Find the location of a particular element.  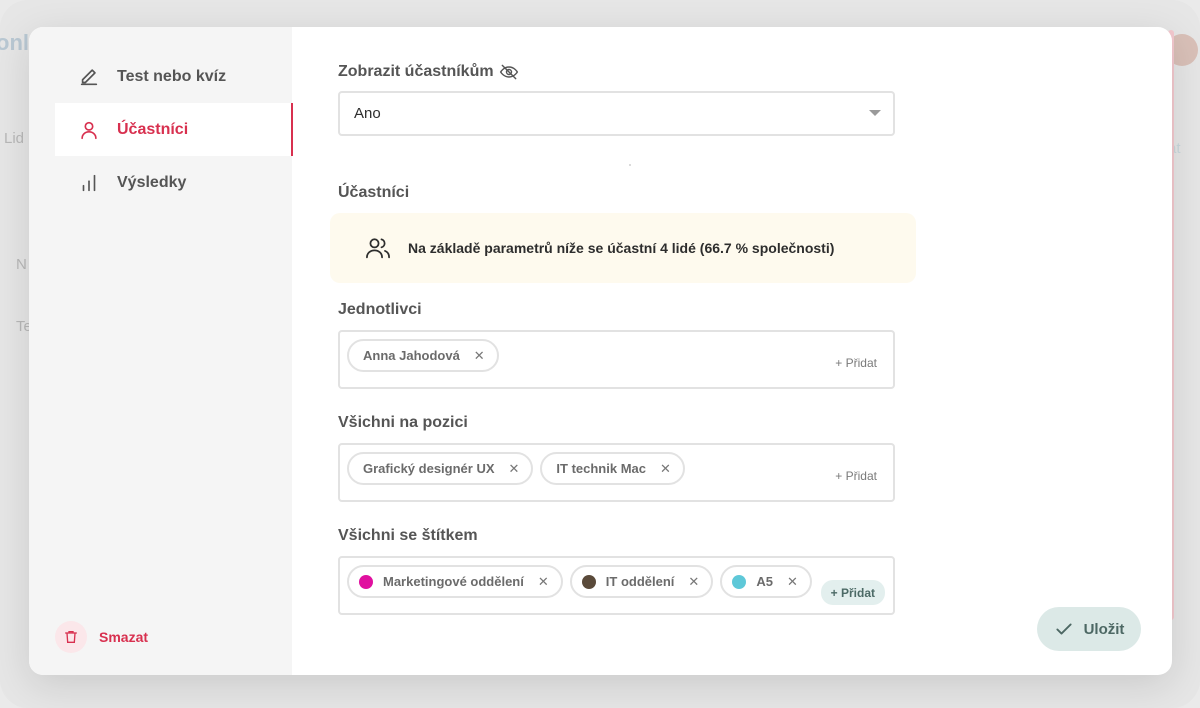

chip-label: A5 is located at coordinates (764, 581).